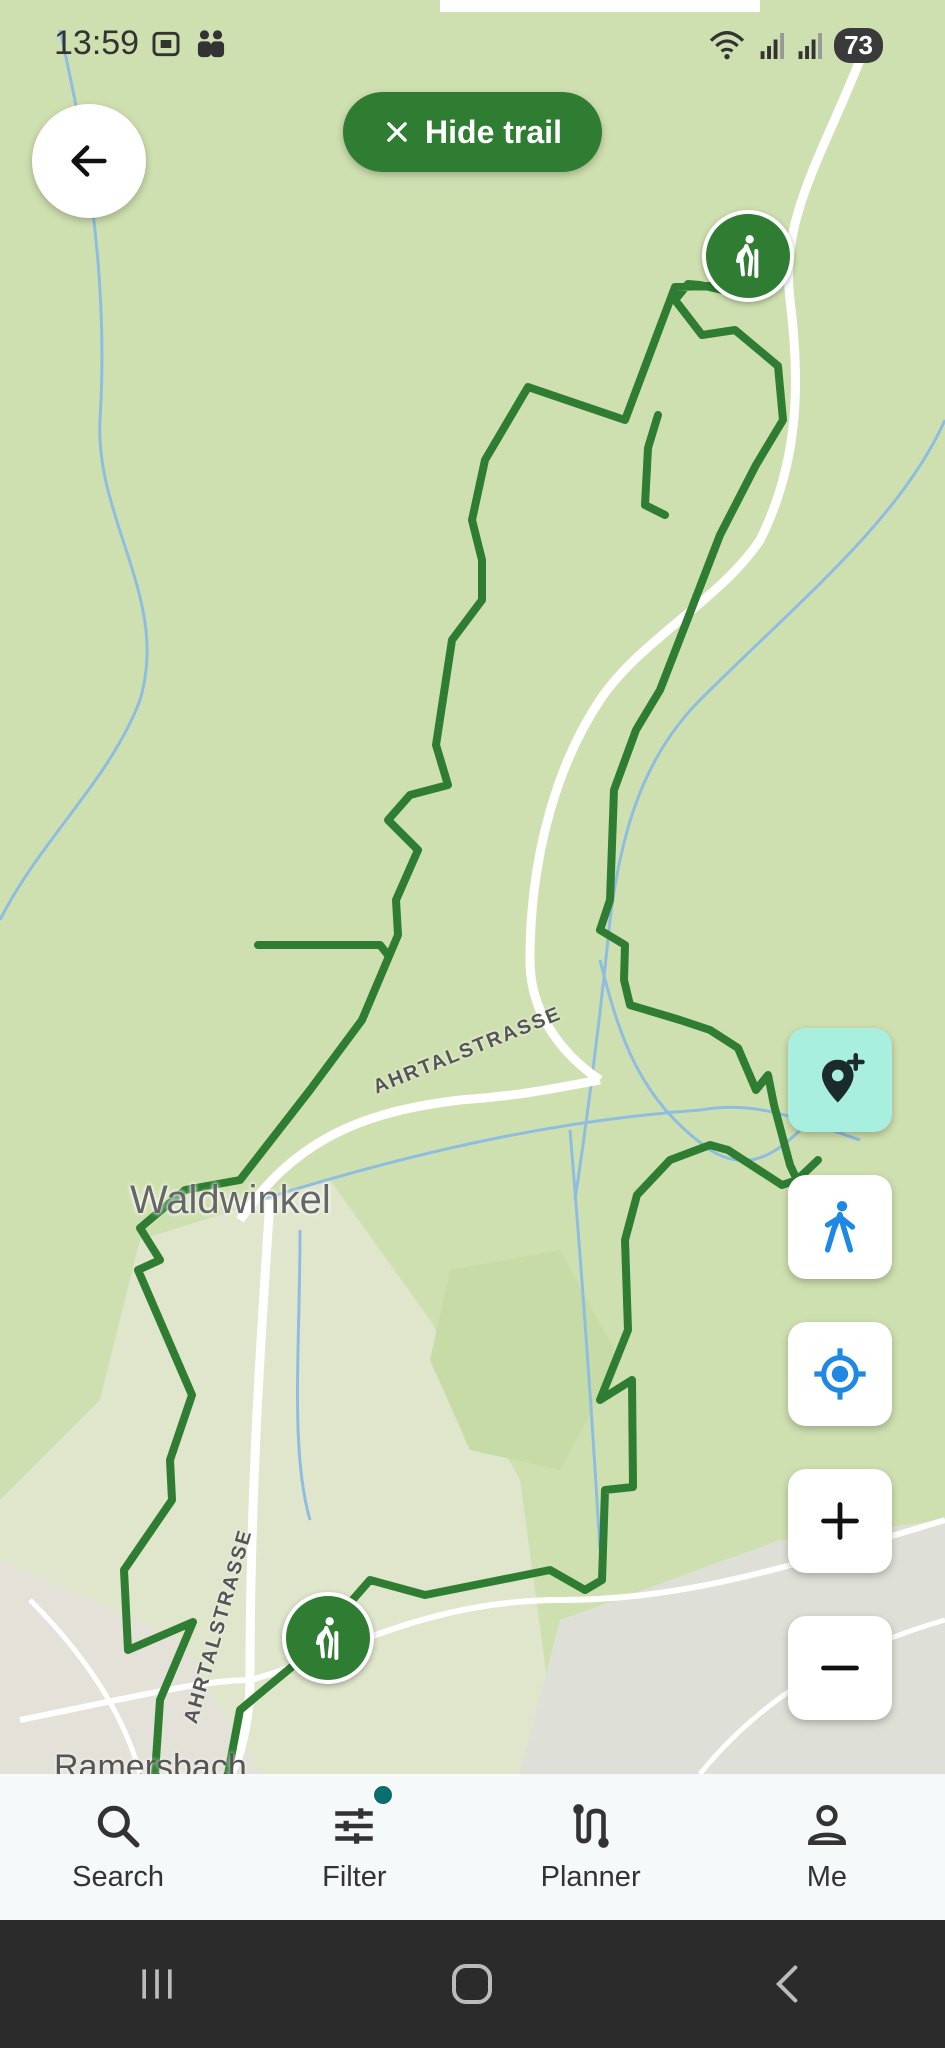 This screenshot has width=945, height=2048. What do you see at coordinates (397, 132) in the screenshot?
I see `close-icon` at bounding box center [397, 132].